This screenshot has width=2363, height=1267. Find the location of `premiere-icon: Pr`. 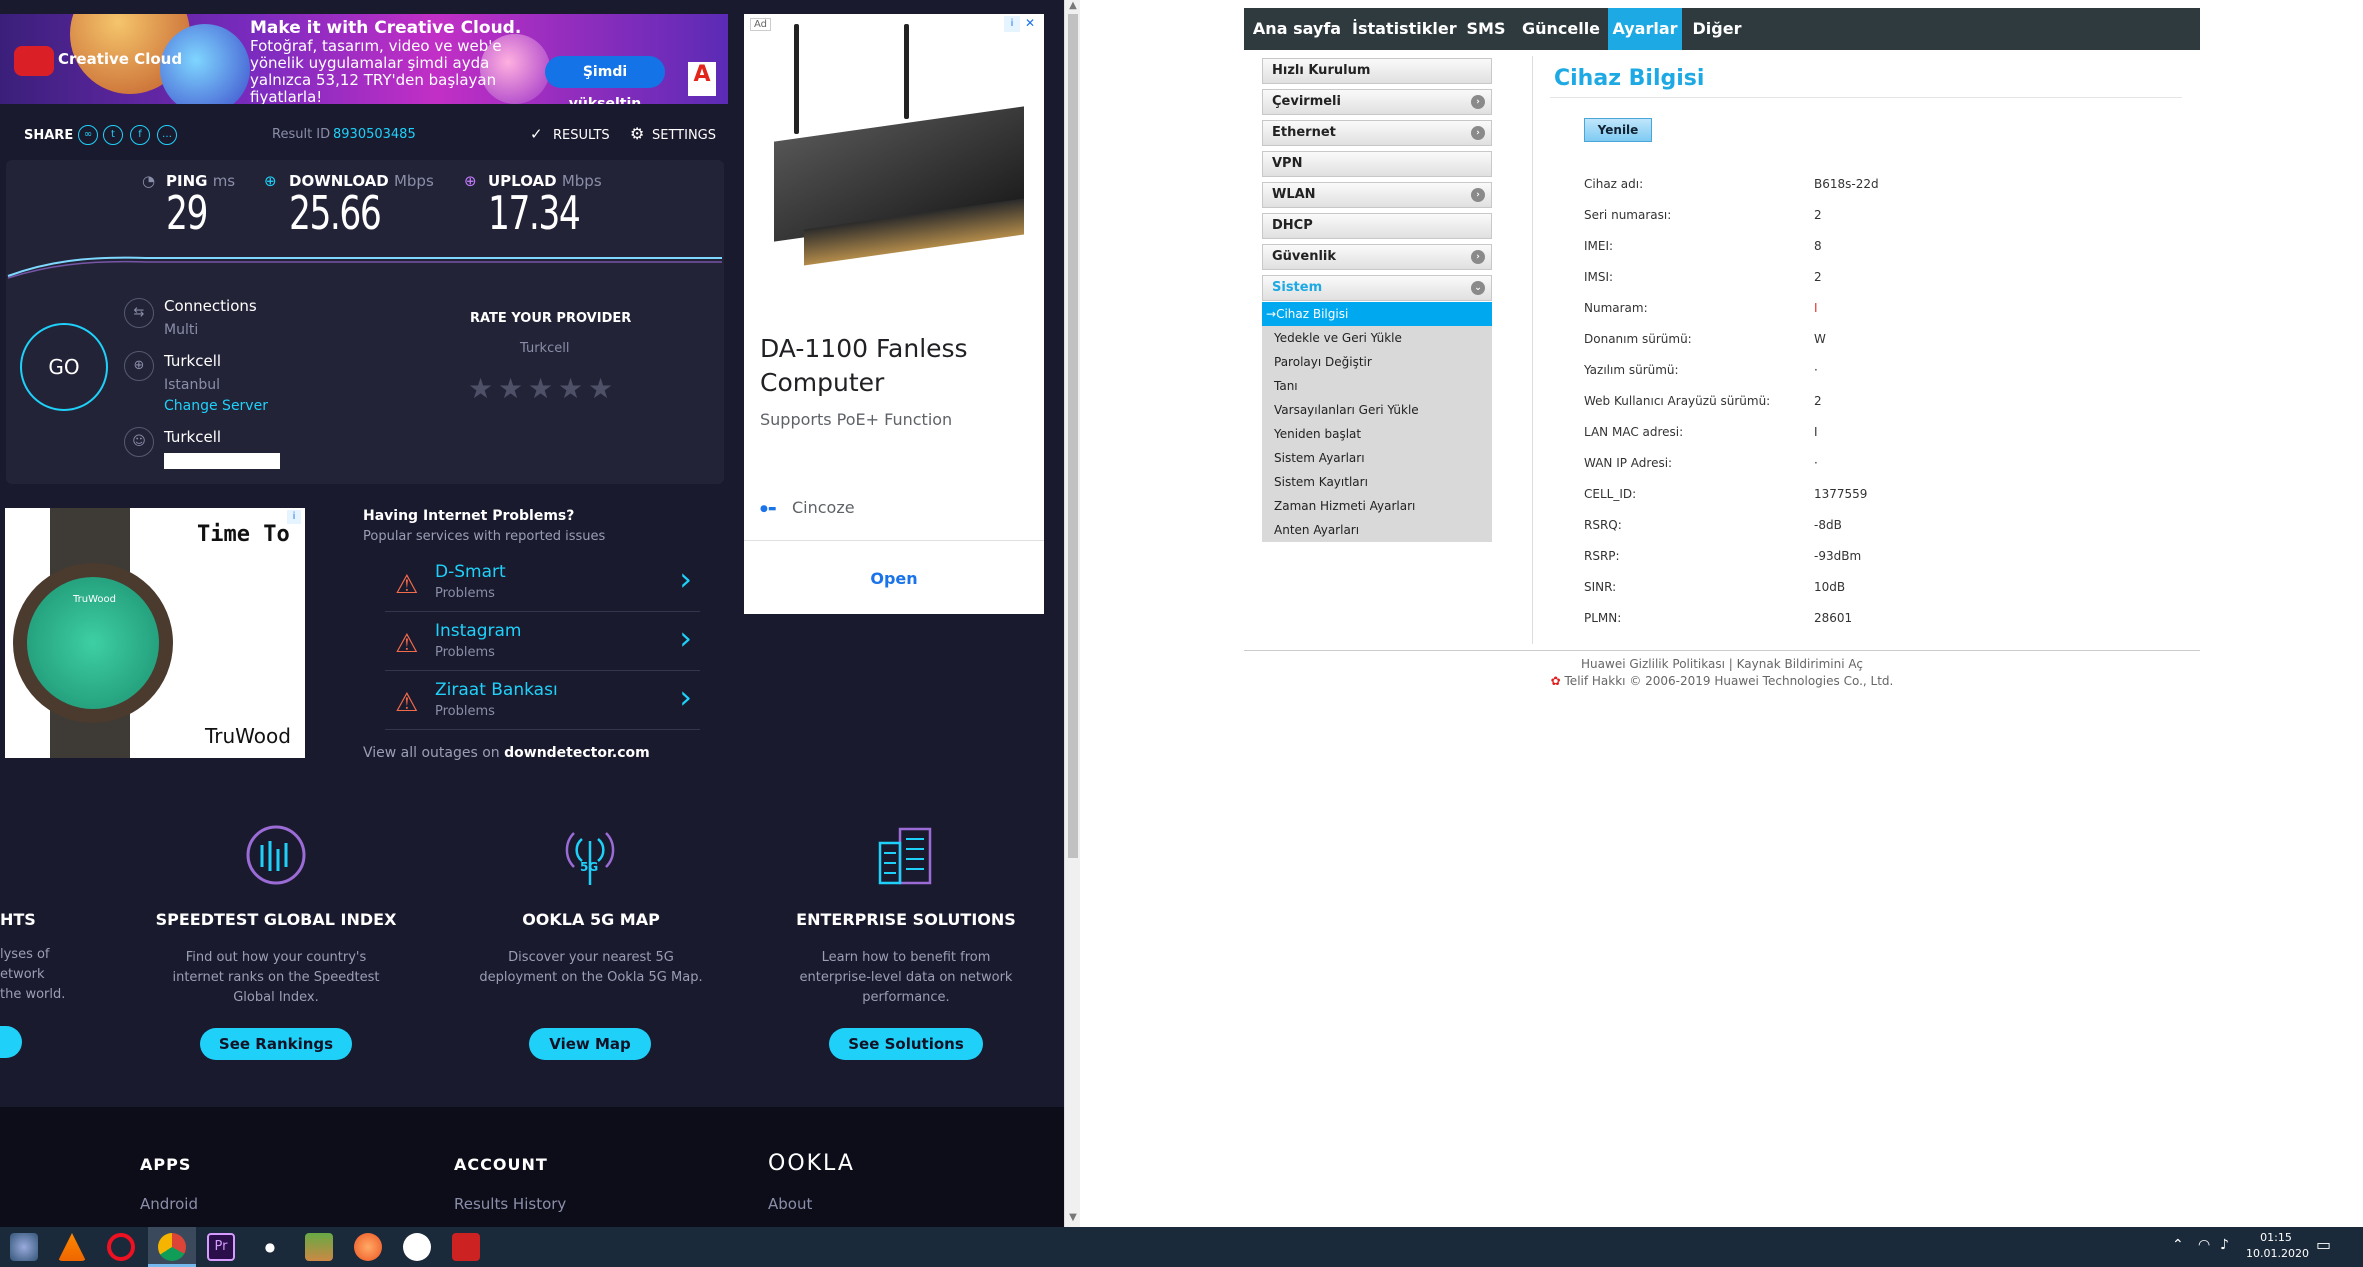

premiere-icon: Pr is located at coordinates (221, 1247).